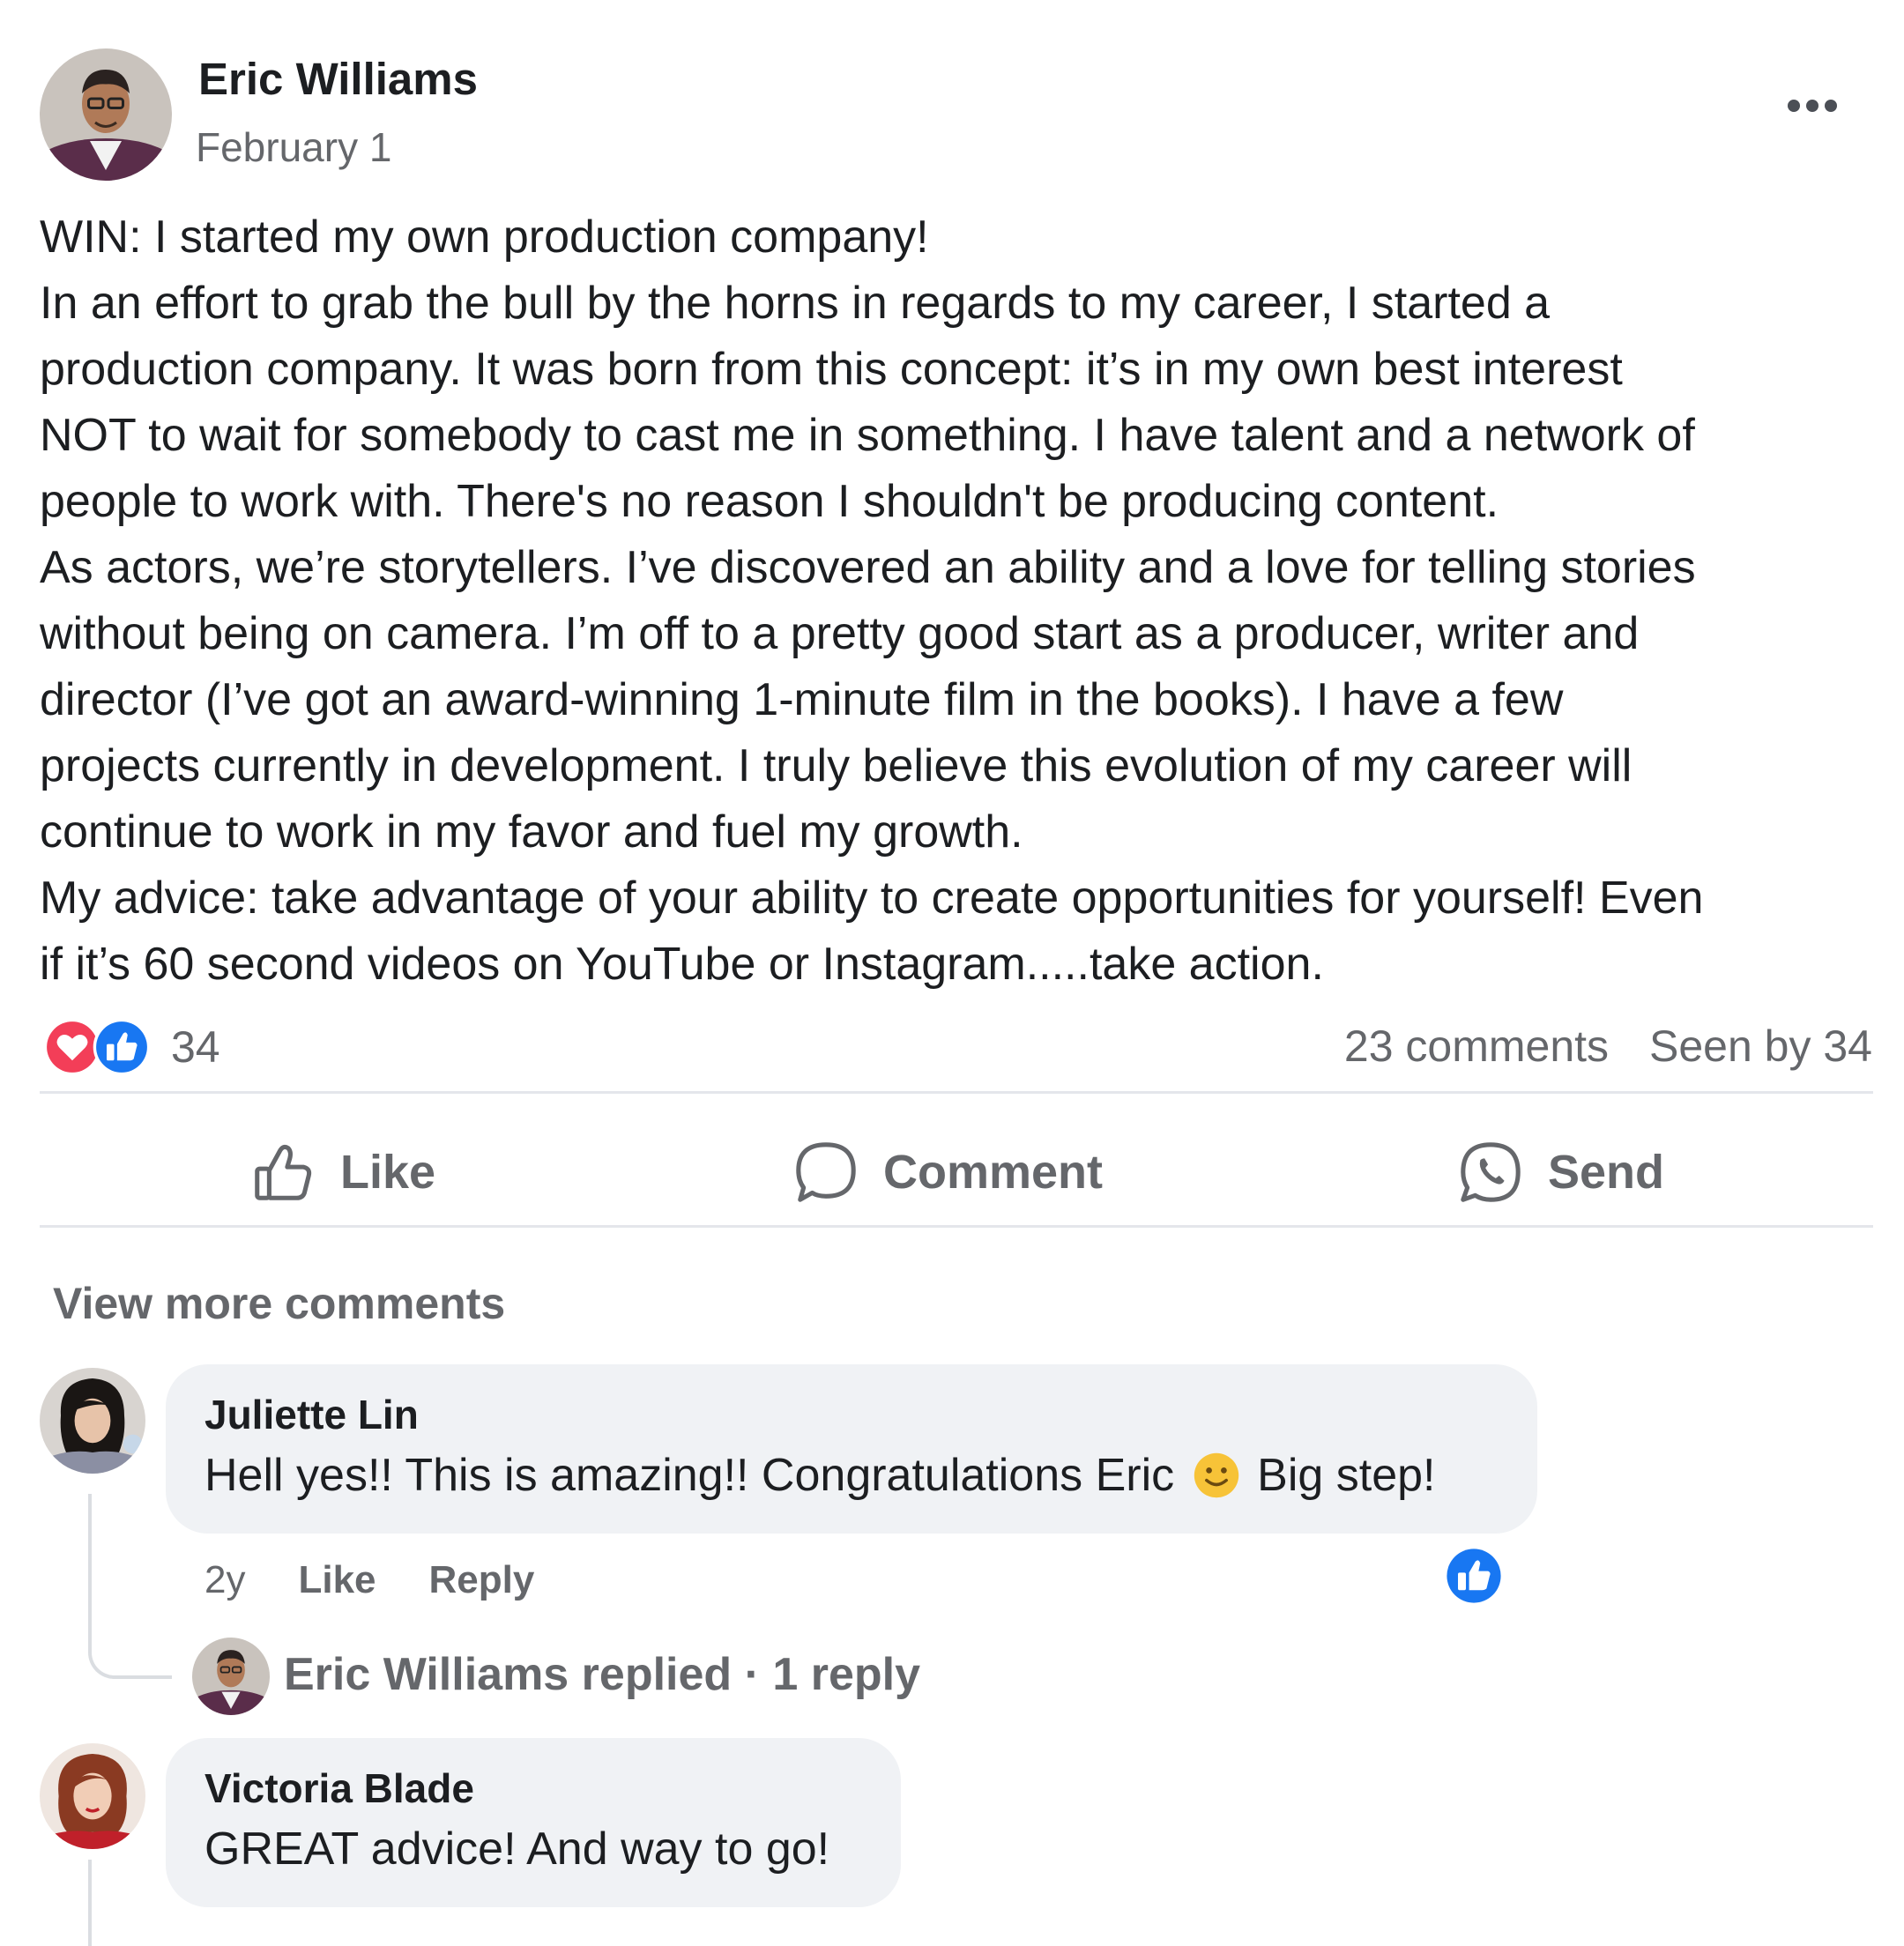 This screenshot has width=1904, height=1946. Describe the element at coordinates (225, 1580) in the screenshot. I see `comment-time: 2y` at that location.